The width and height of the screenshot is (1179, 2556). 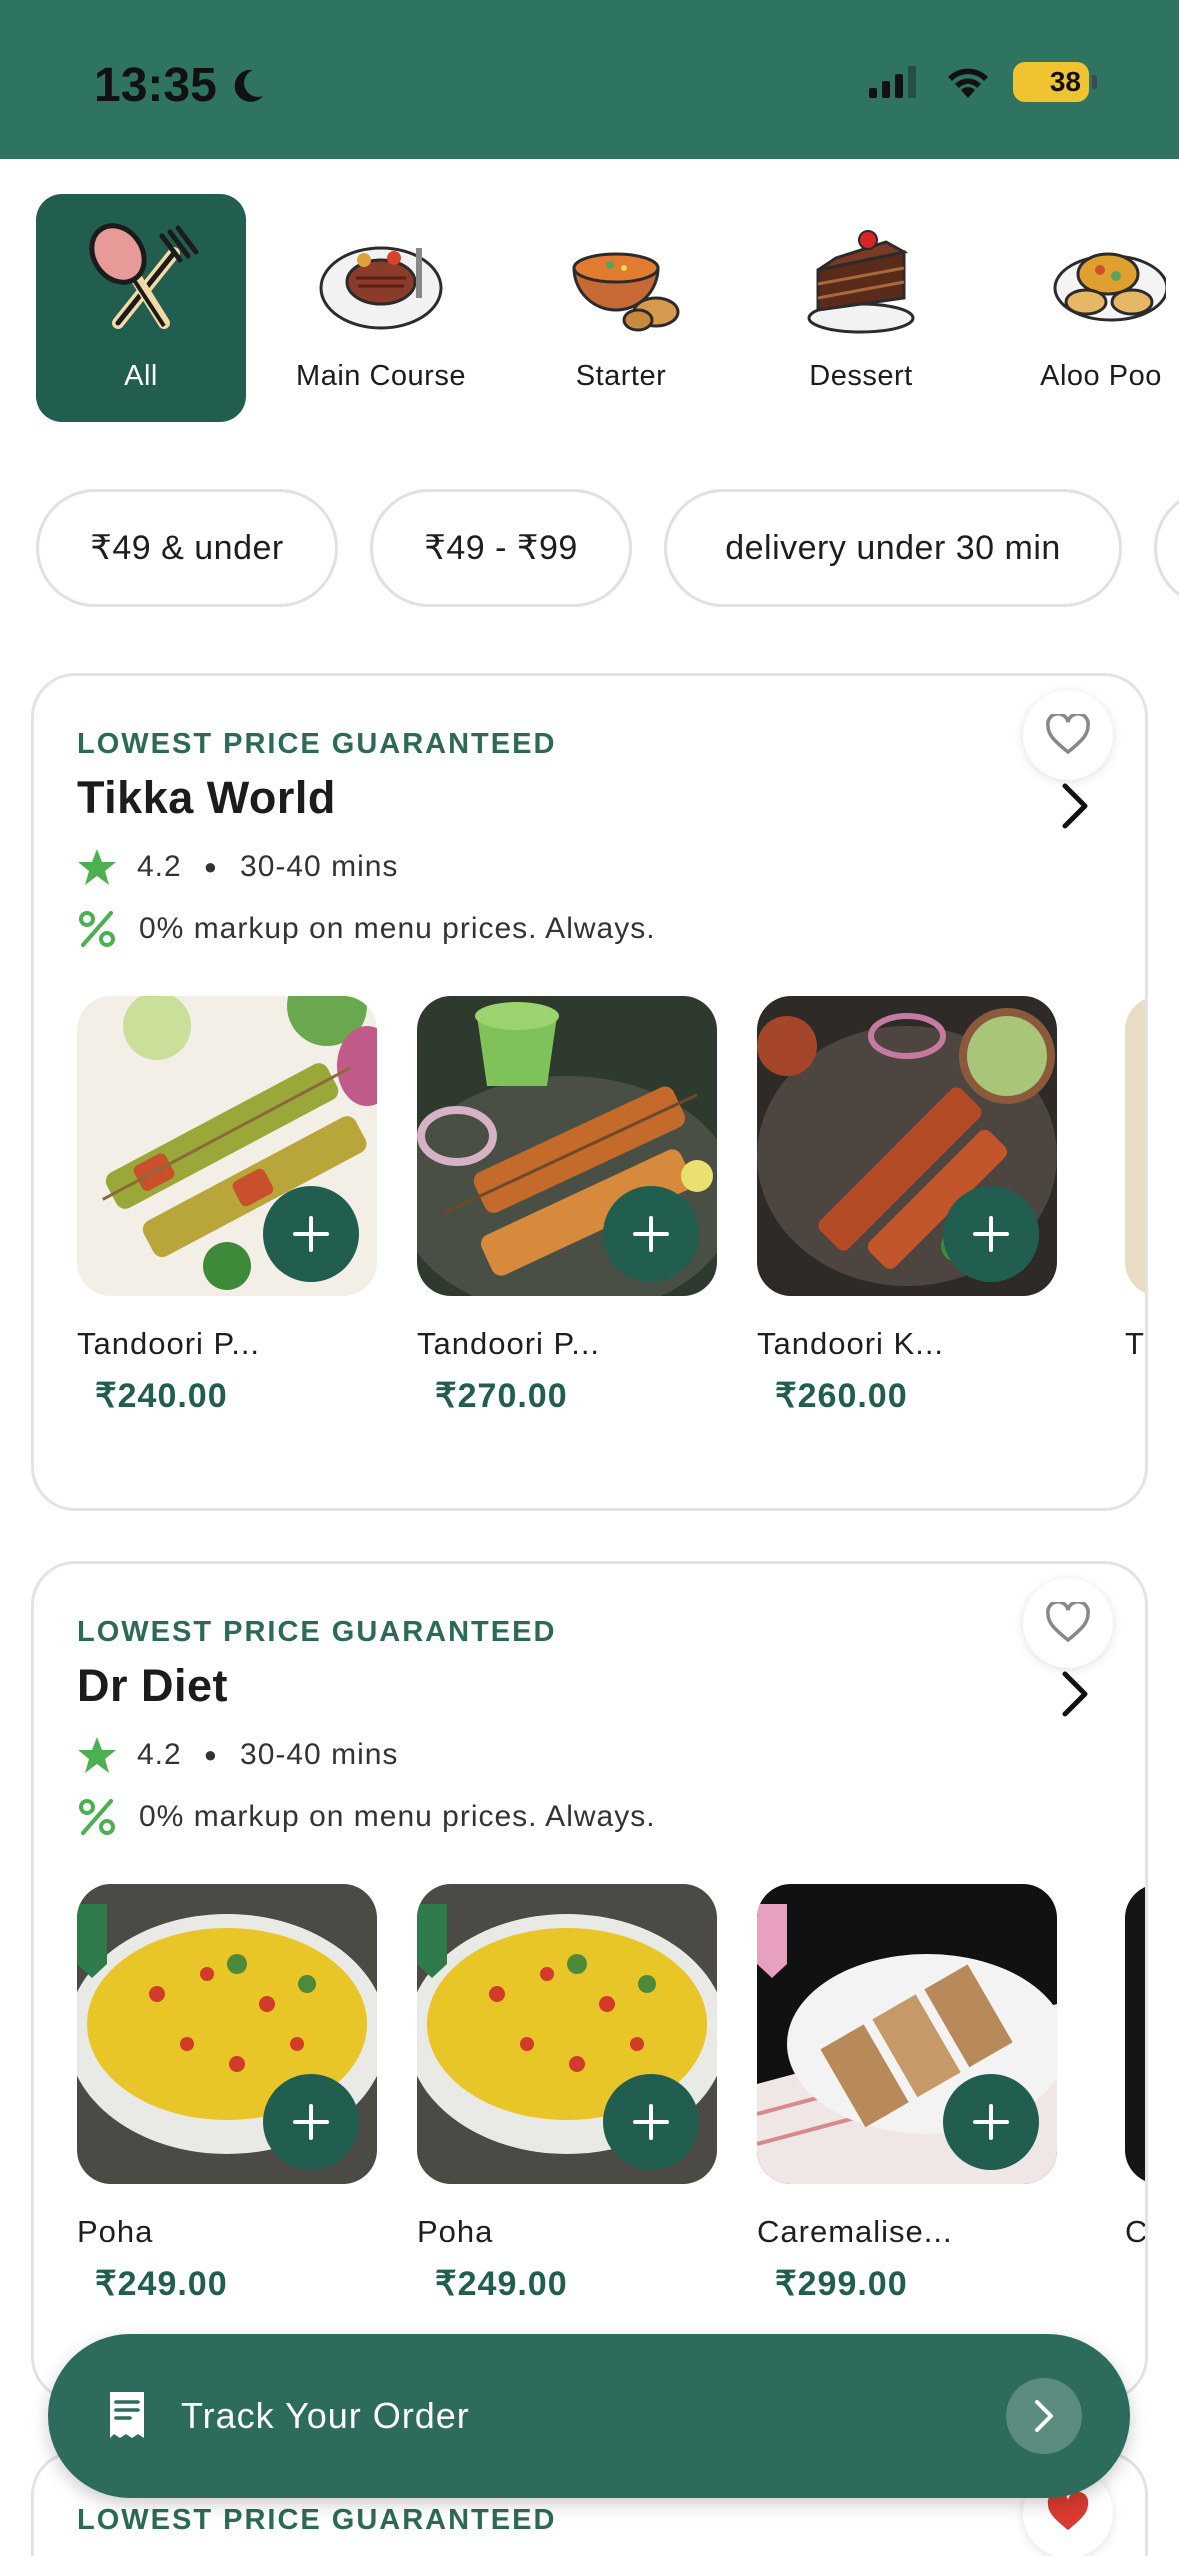 I want to click on status-bar: 13:35 38, so click(x=589, y=79).